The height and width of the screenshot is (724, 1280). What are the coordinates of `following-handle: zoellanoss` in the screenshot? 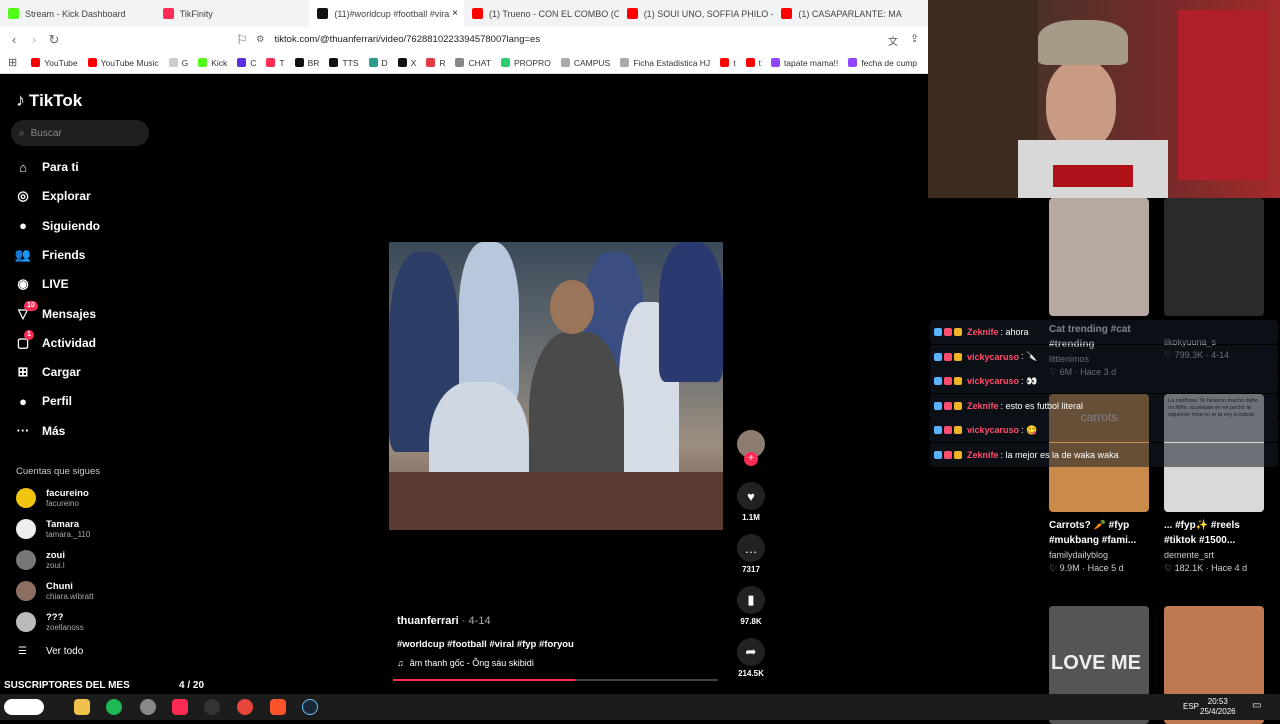 It's located at (65, 627).